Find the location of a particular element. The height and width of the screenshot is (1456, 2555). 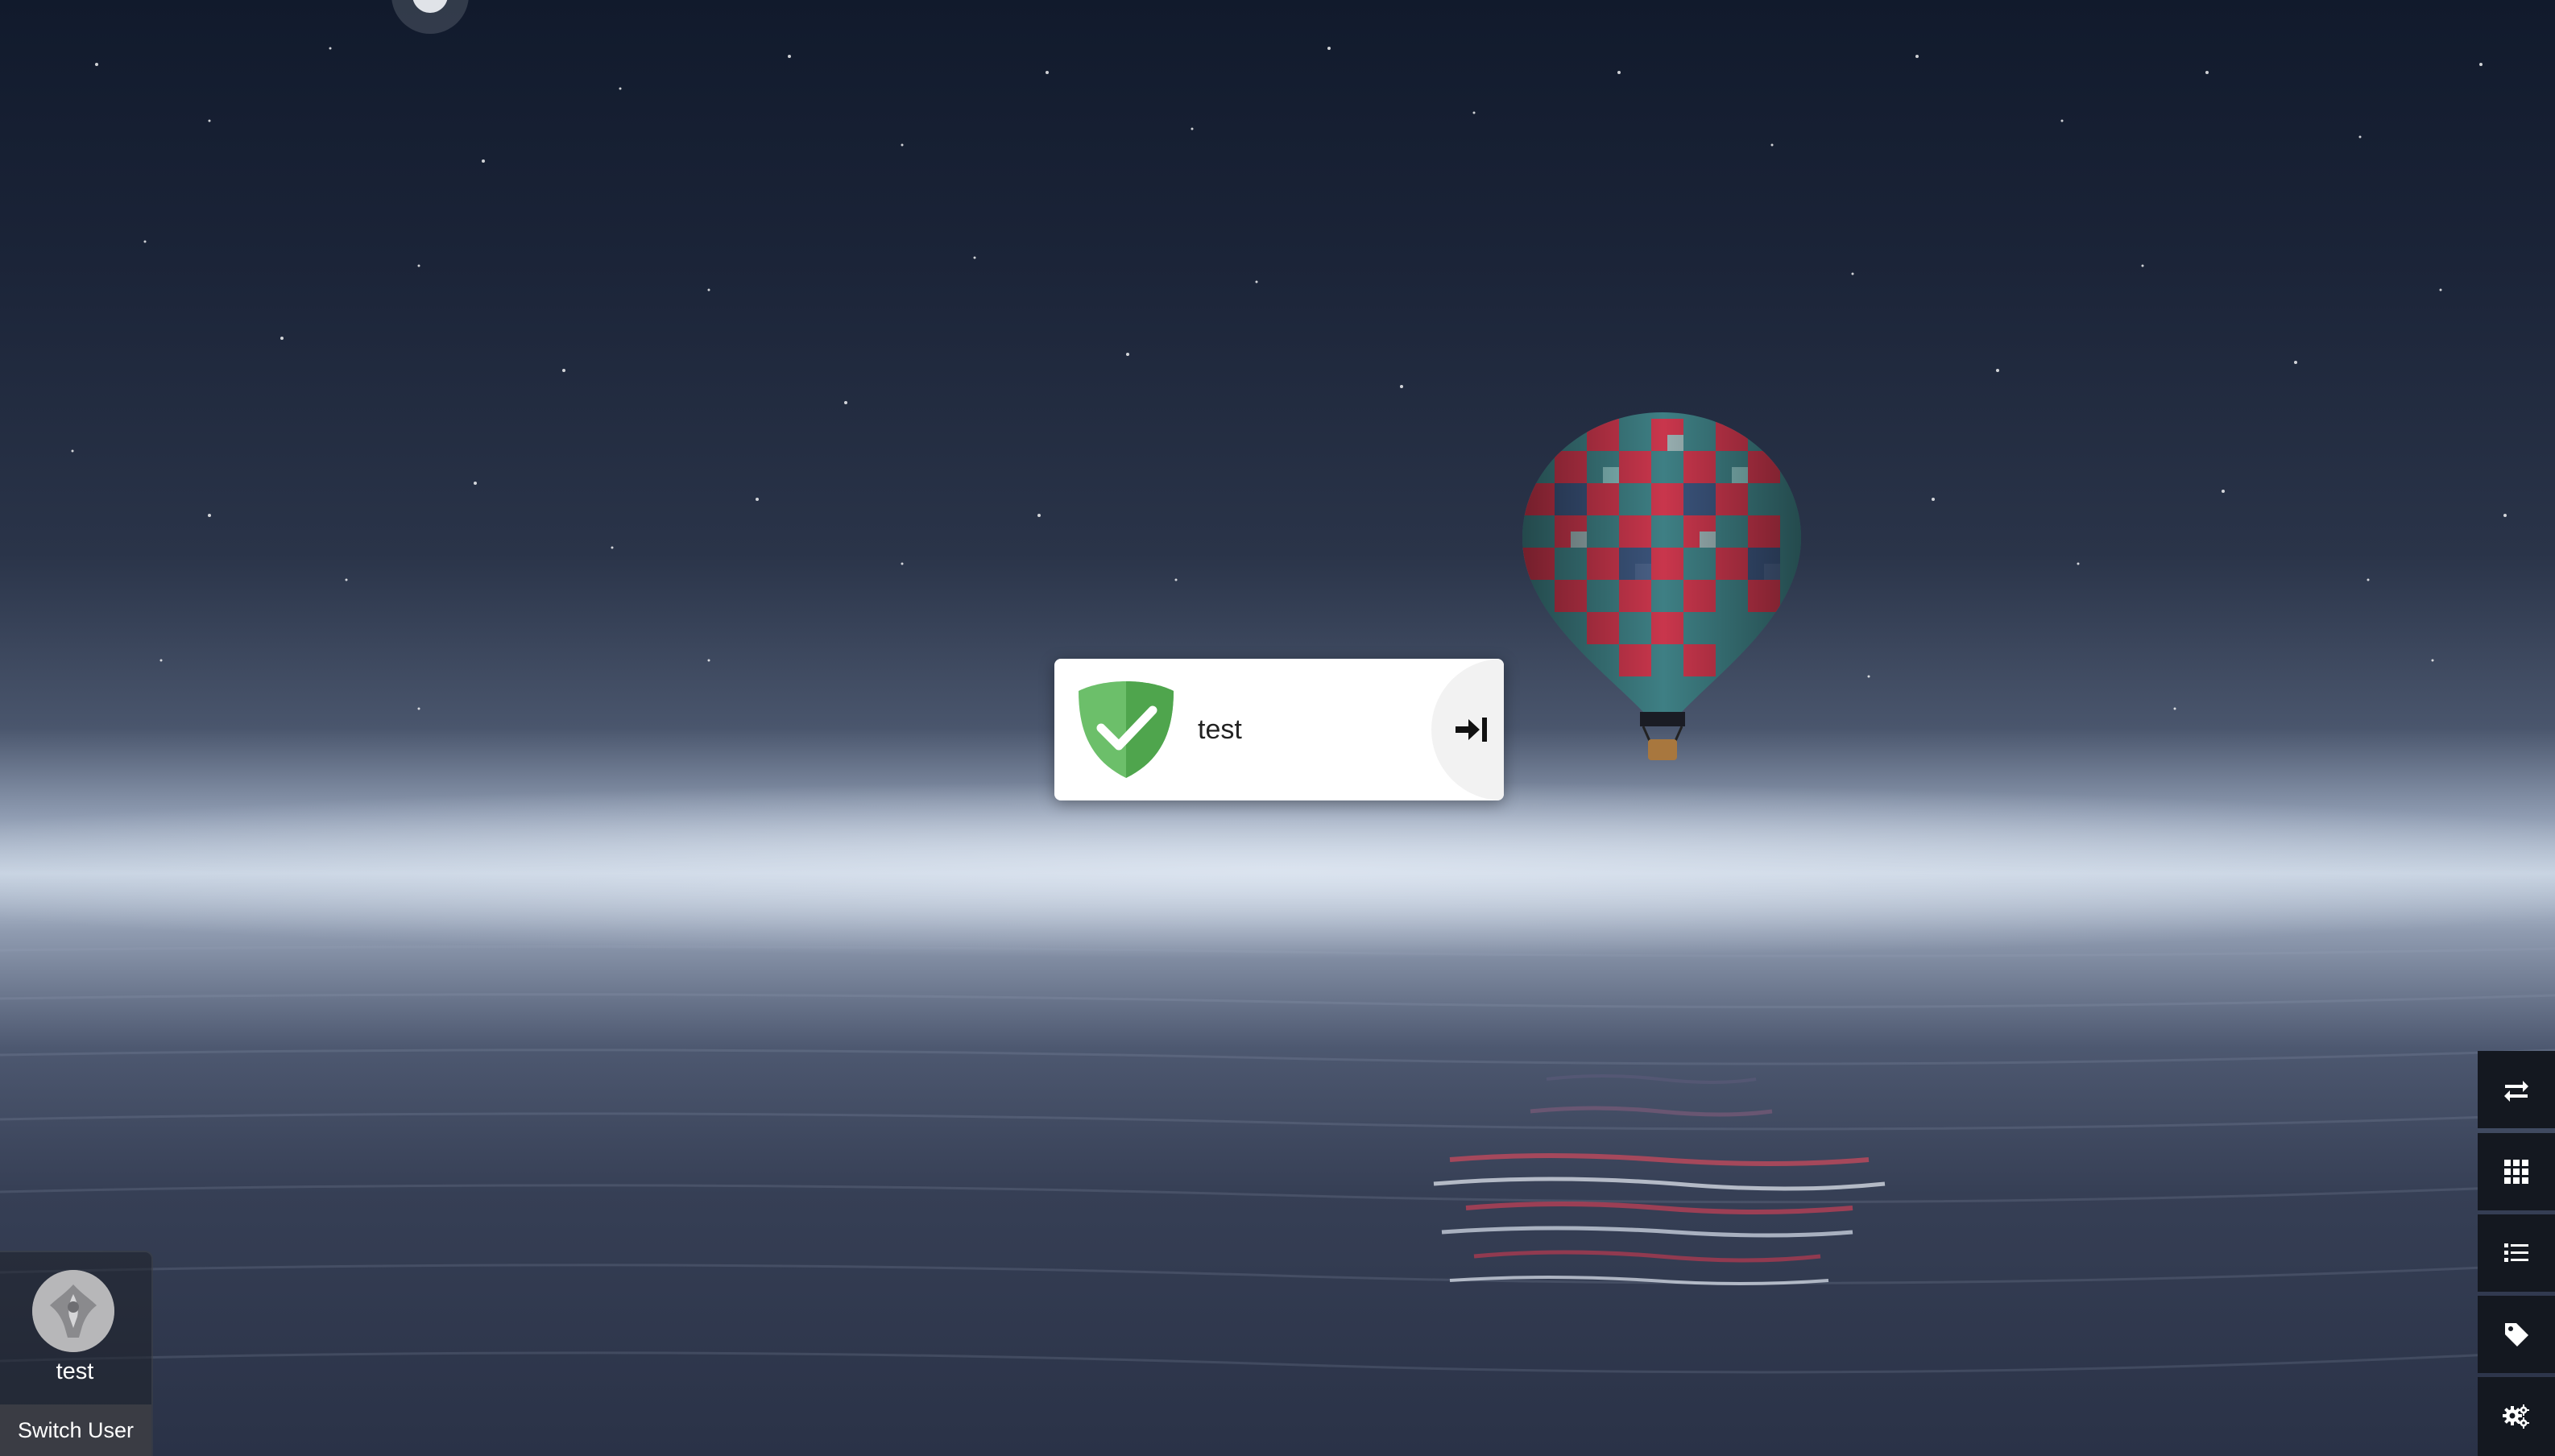

user-avatar-icon is located at coordinates (73, 1311).